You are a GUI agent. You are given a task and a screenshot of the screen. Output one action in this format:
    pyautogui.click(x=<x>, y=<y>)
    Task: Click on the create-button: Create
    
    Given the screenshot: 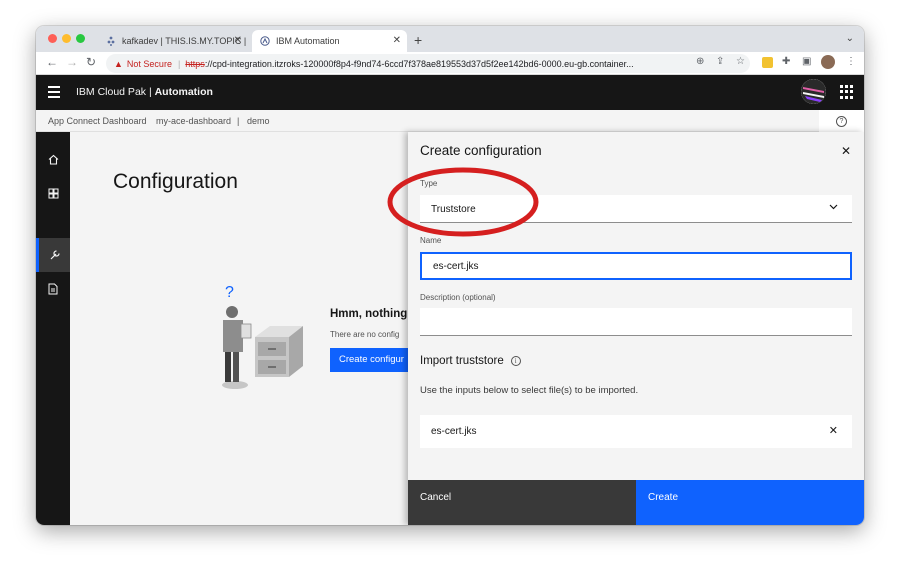 What is the action you would take?
    pyautogui.click(x=750, y=502)
    